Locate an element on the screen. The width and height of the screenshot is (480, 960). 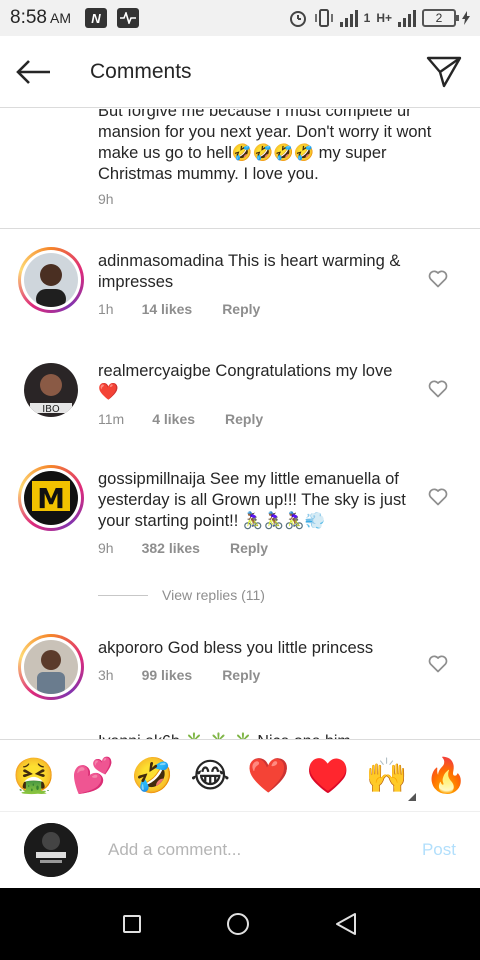
battery-icon: 2 is located at coordinates (440, 18).